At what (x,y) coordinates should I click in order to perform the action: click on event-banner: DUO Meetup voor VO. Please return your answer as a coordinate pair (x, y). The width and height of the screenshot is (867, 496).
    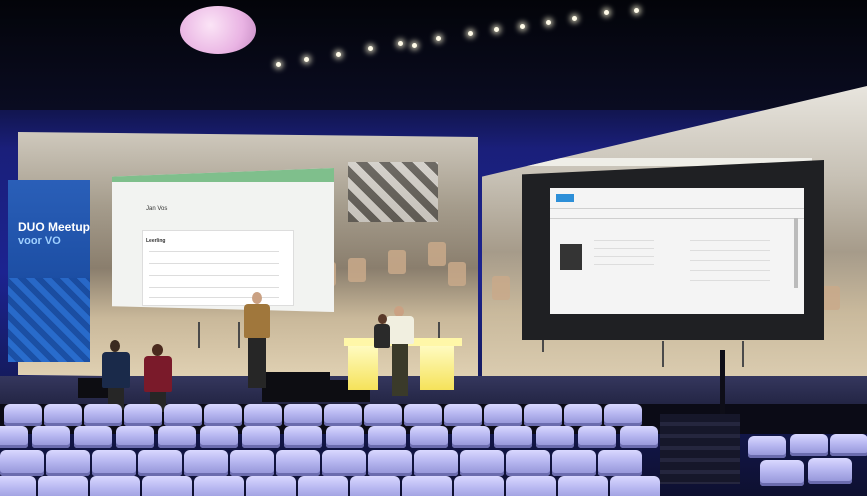
    Looking at the image, I should click on (49, 271).